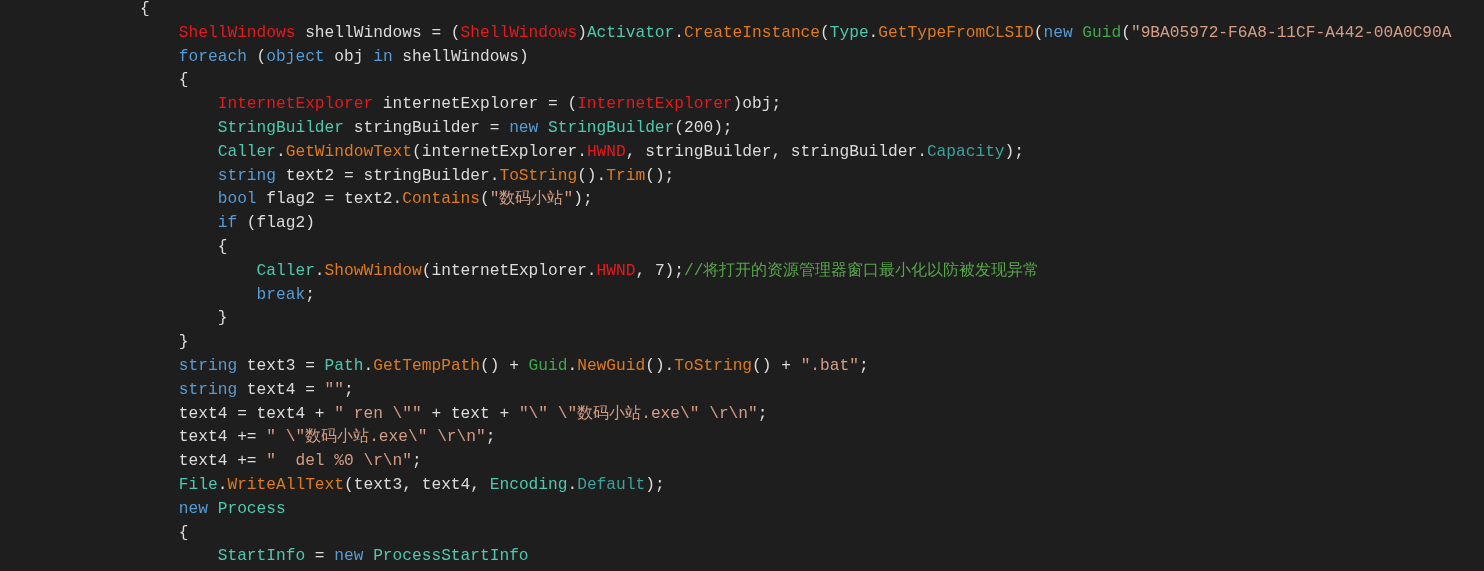 The width and height of the screenshot is (1484, 571). Describe the element at coordinates (421, 485) in the screenshot. I see `code-line: File.WriteAllText(text3, text4, Encoding.Default);` at that location.